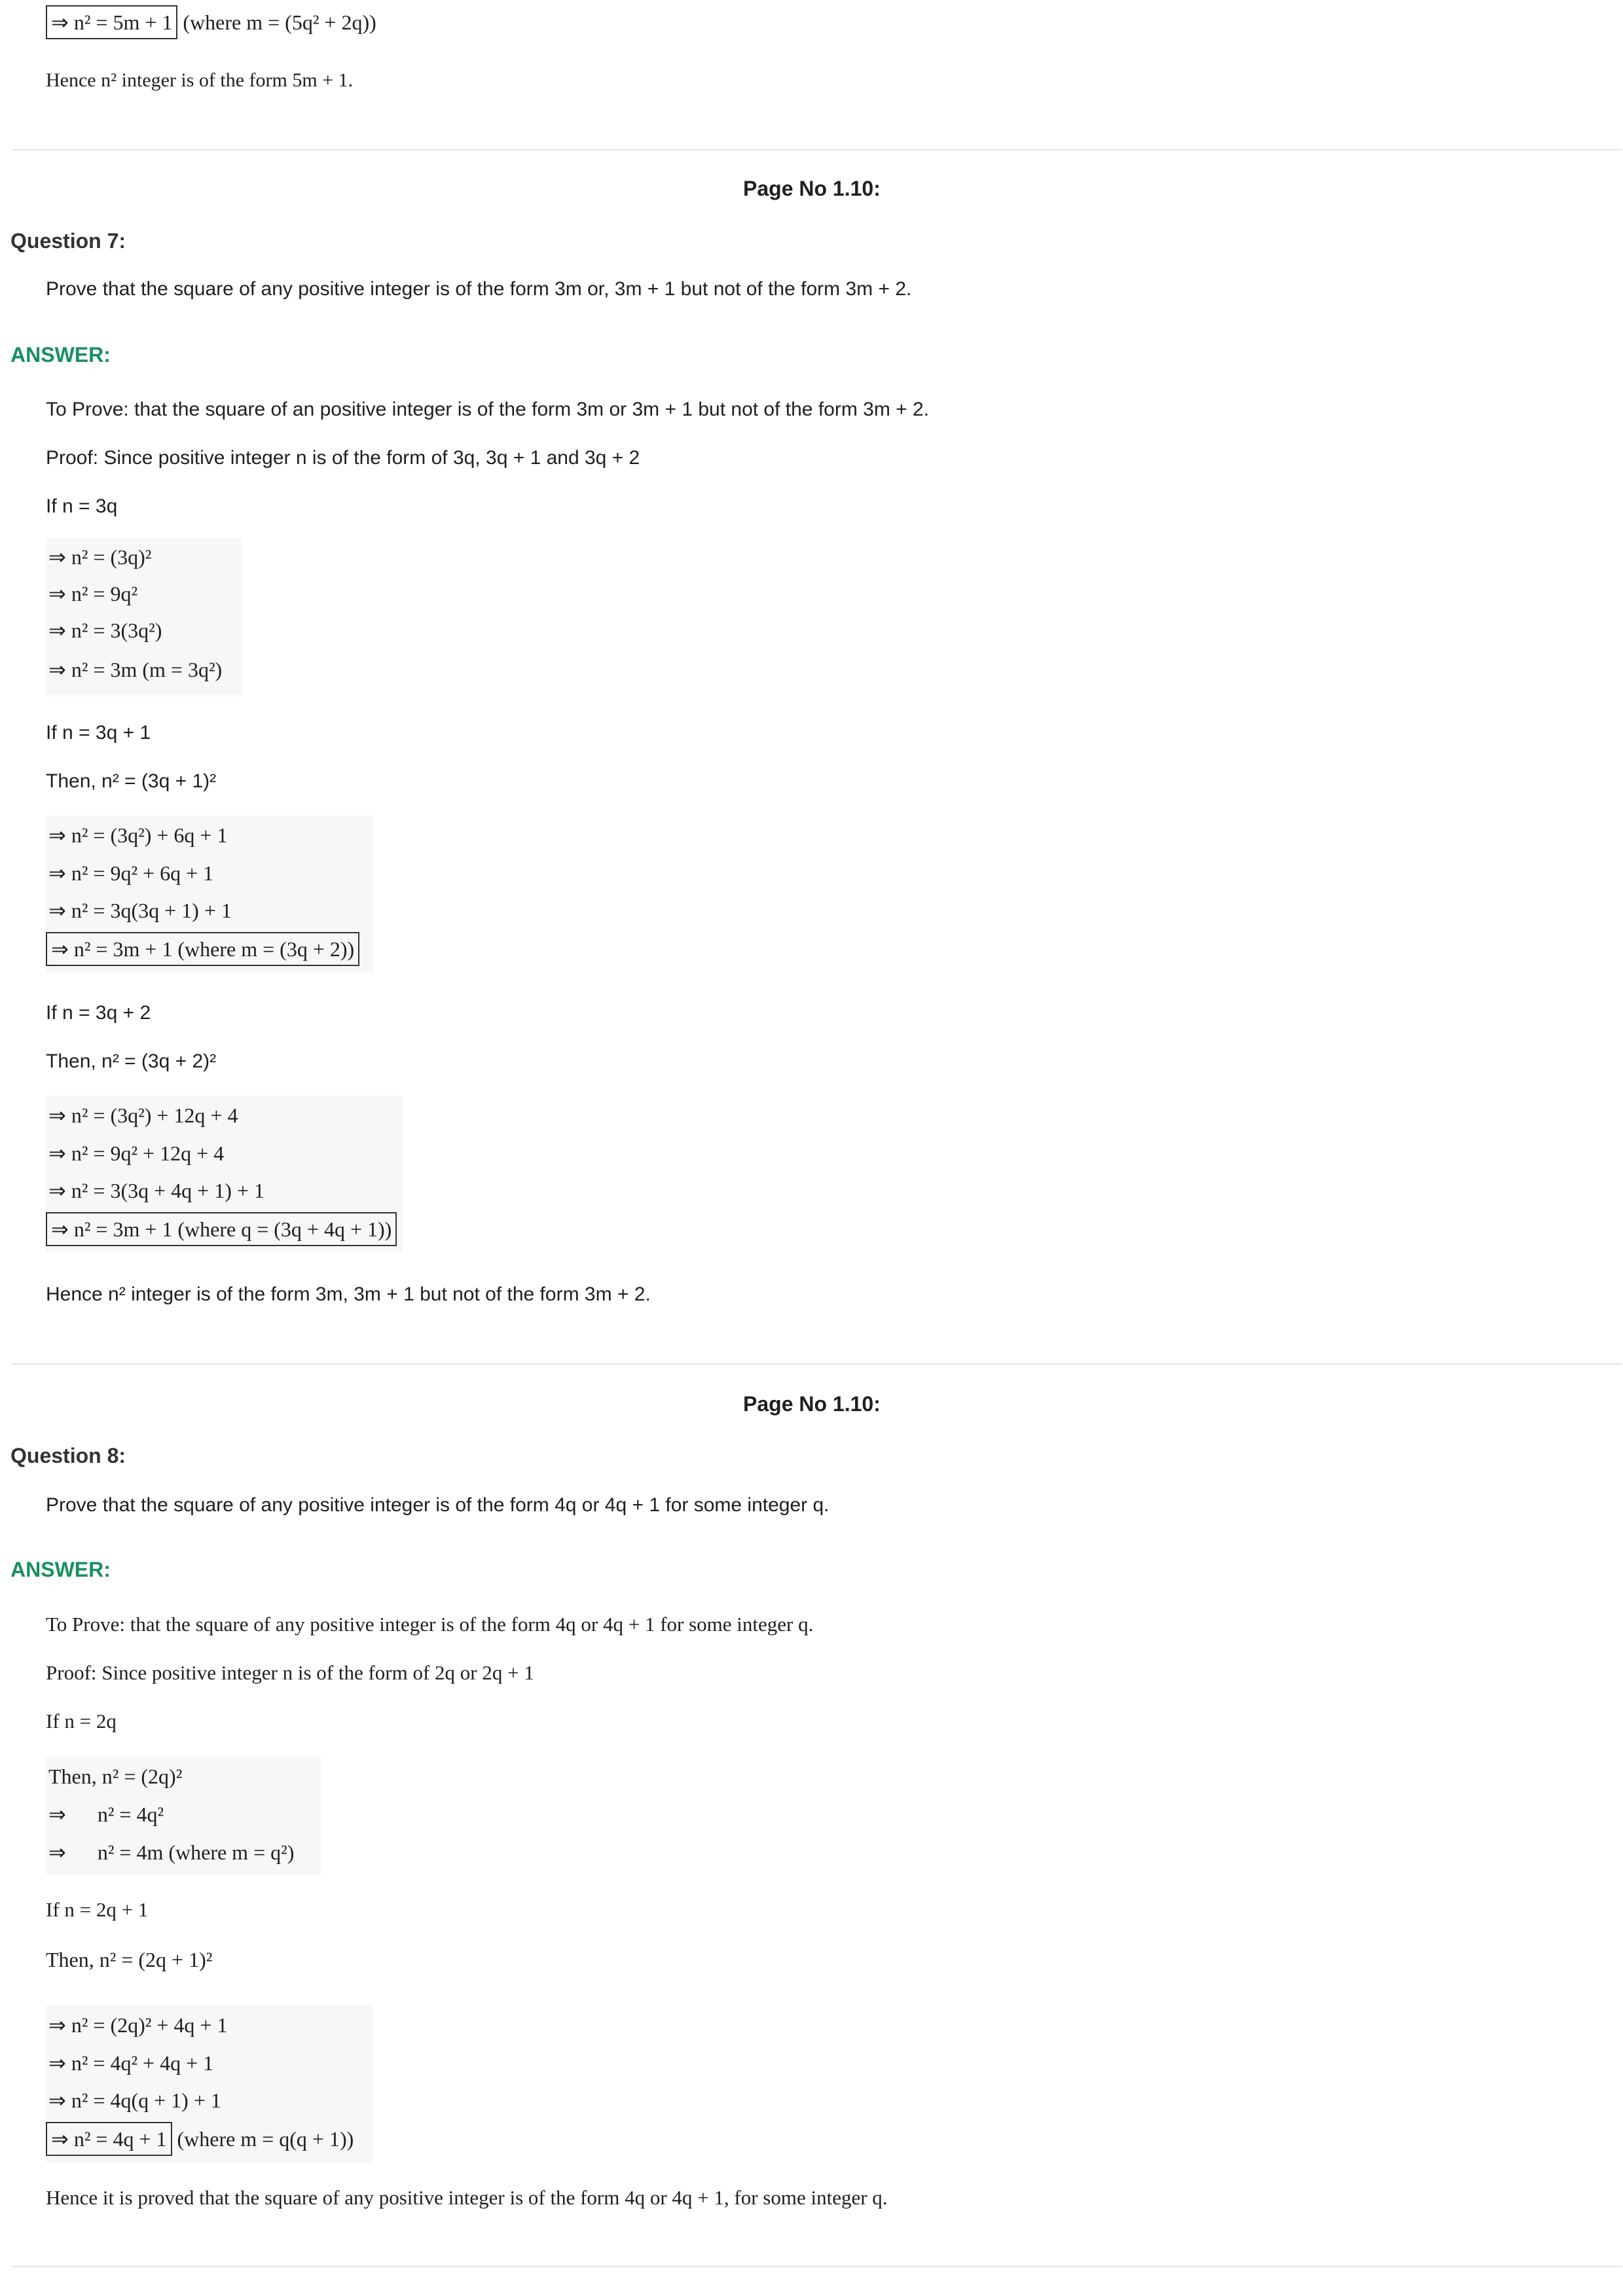 This screenshot has width=1623, height=2296. I want to click on question-7-label: Question 7:, so click(68, 241).